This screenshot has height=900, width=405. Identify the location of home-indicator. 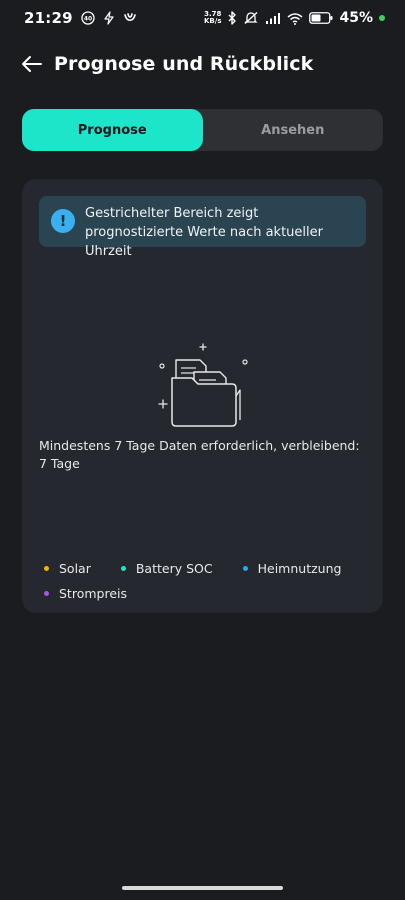
(202, 888).